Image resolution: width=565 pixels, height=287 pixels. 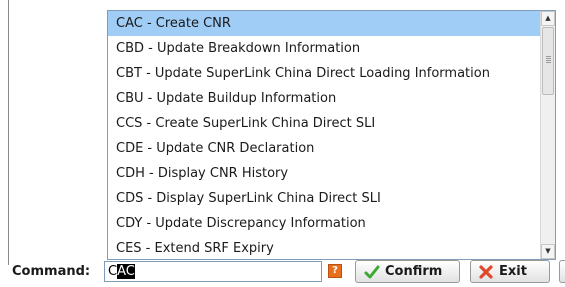 I want to click on scroll-grip-icon, so click(x=548, y=56).